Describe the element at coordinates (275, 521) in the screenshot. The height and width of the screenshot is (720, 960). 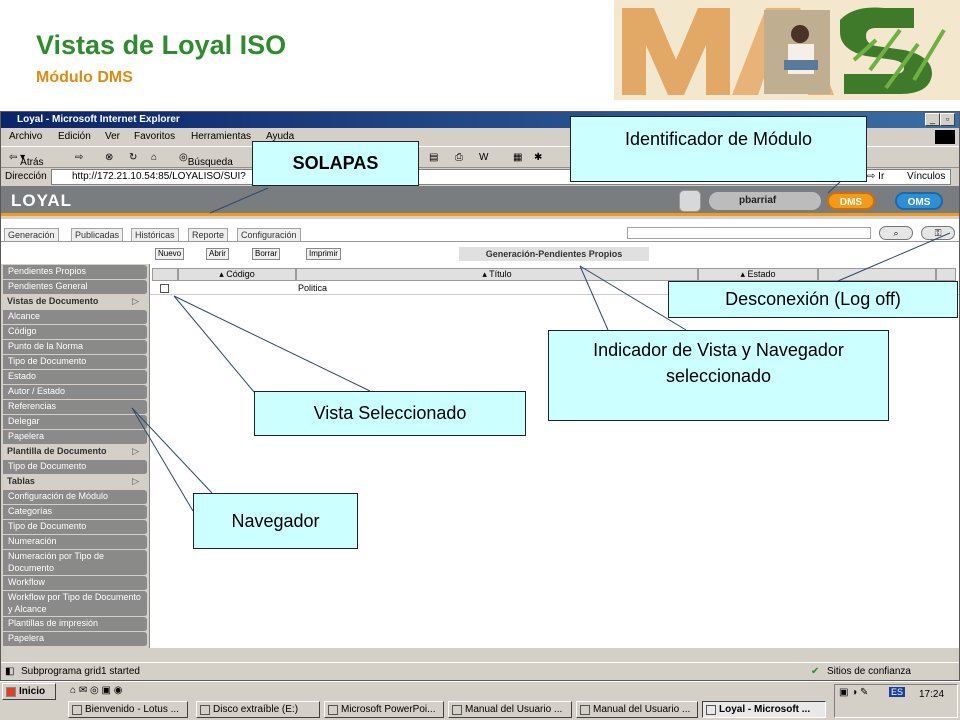
I see `callout-navigator: Navegador` at that location.